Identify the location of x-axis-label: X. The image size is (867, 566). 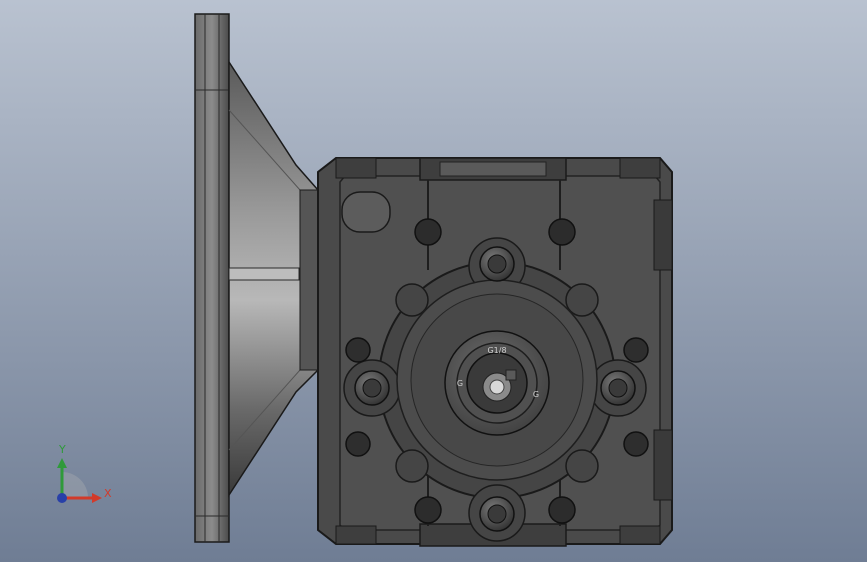
(108, 493).